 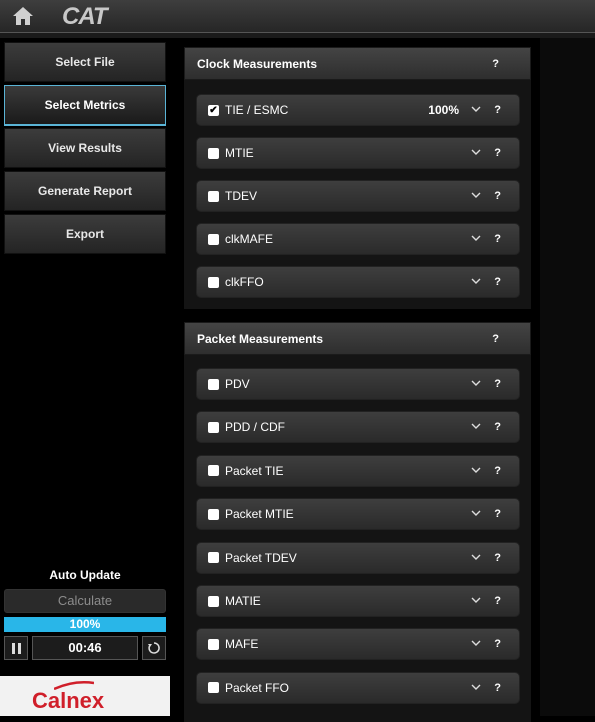 I want to click on metric-label: Packet TIE, so click(x=254, y=470).